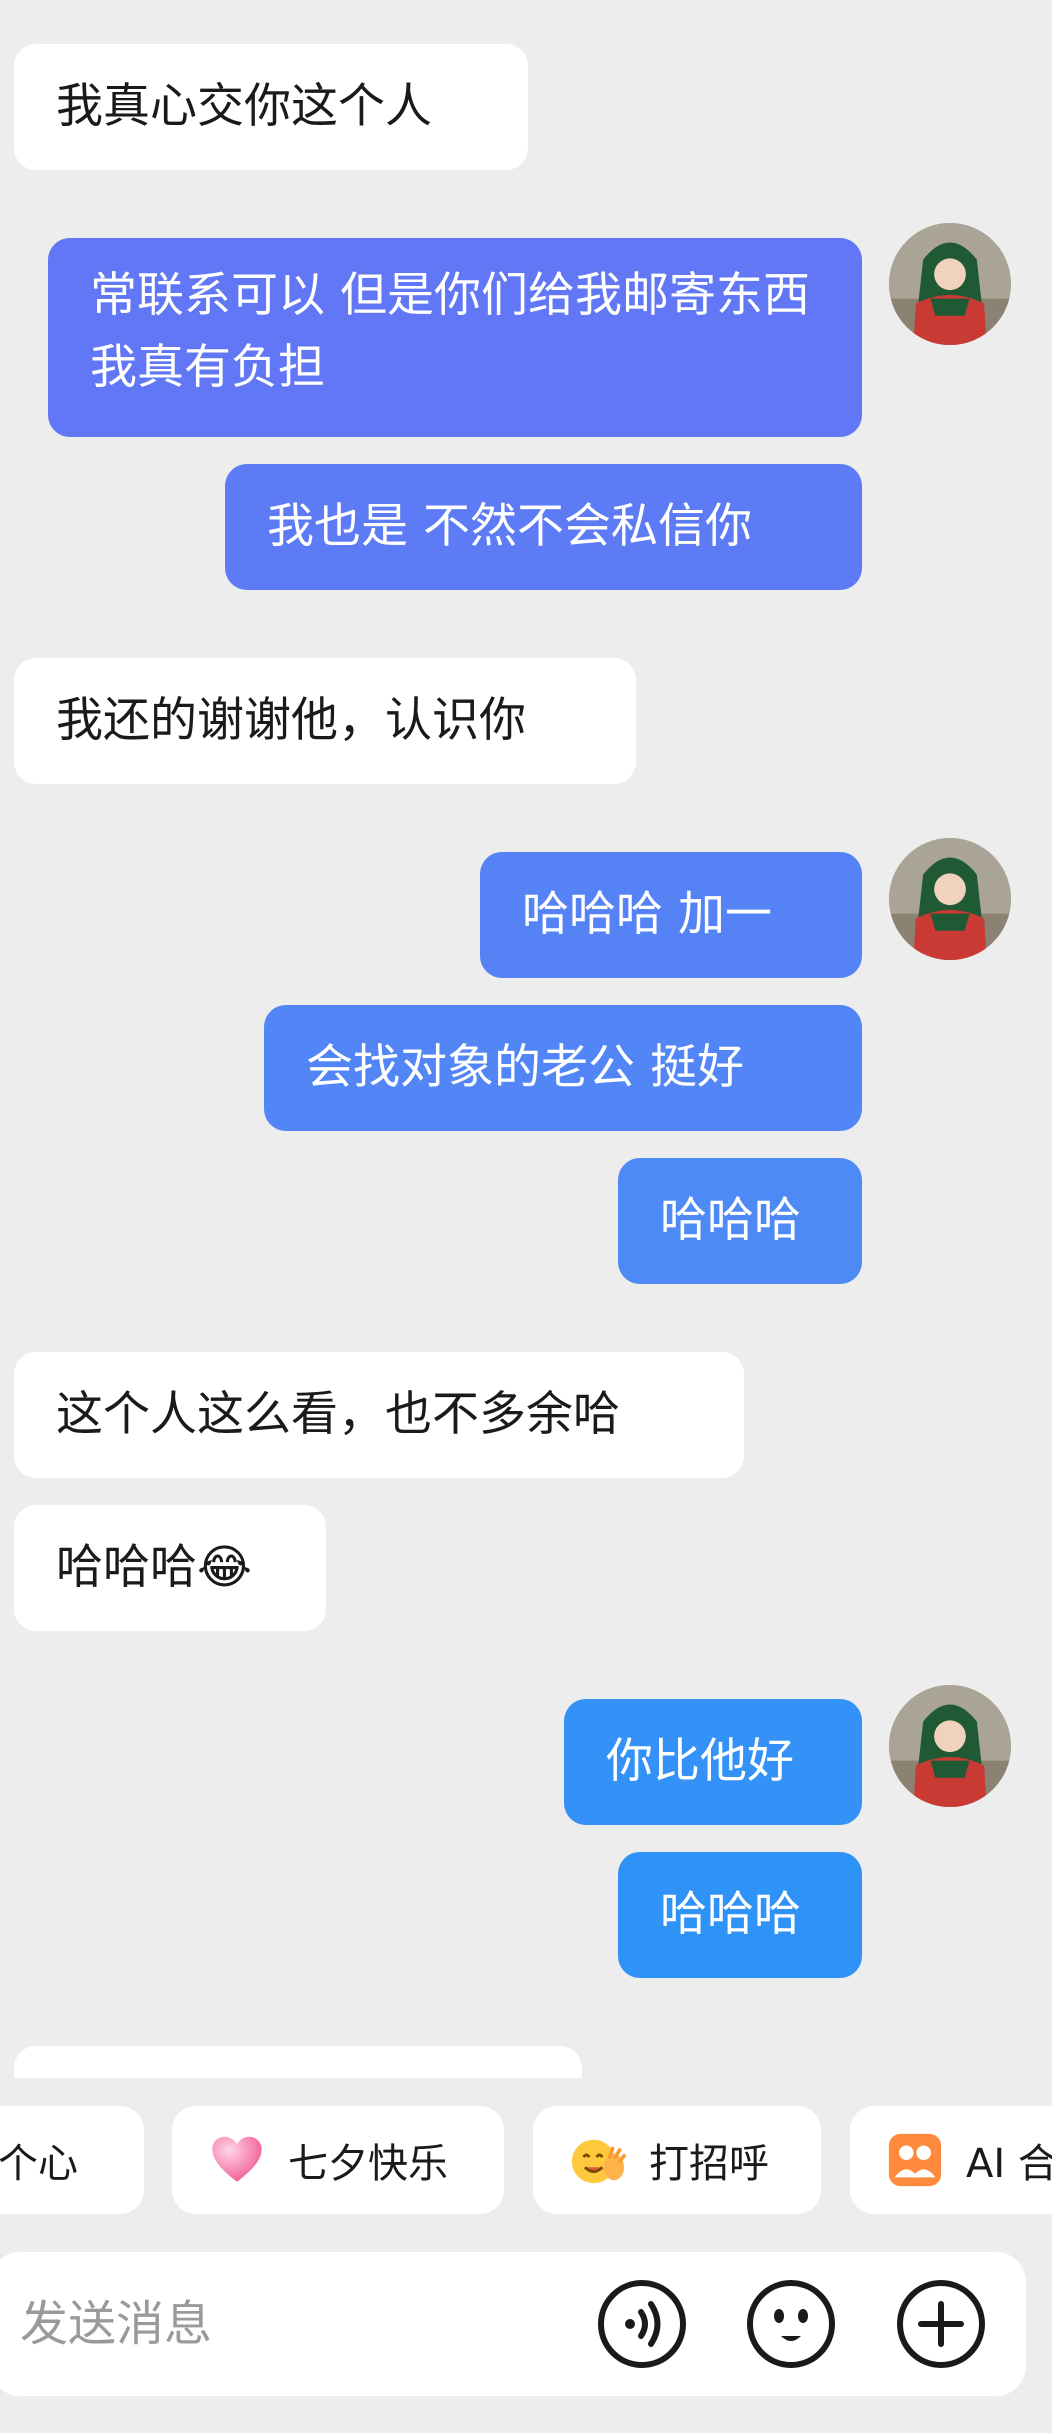 This screenshot has height=2433, width=1052. Describe the element at coordinates (671, 915) in the screenshot. I see `message-bubble-sent: 哈哈哈 加一` at that location.